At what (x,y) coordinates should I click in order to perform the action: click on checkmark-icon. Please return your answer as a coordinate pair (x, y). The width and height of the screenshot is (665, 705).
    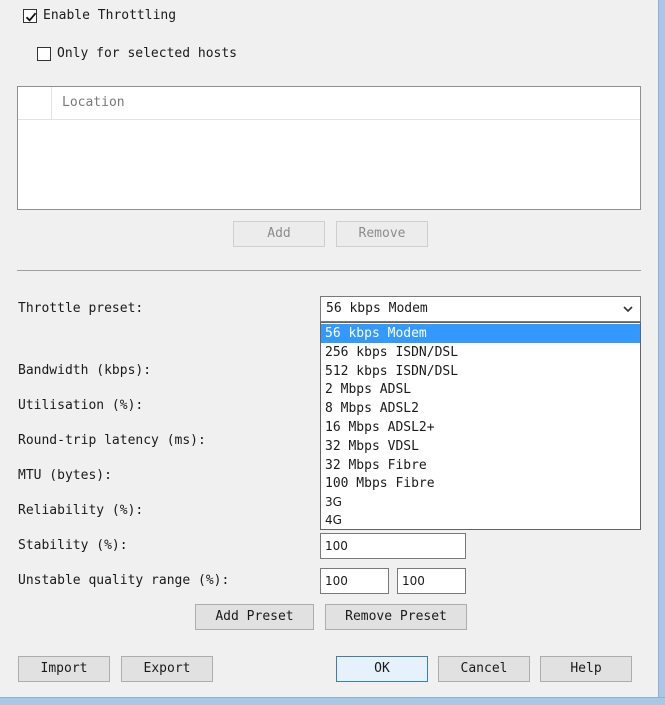
    Looking at the image, I should click on (31, 17).